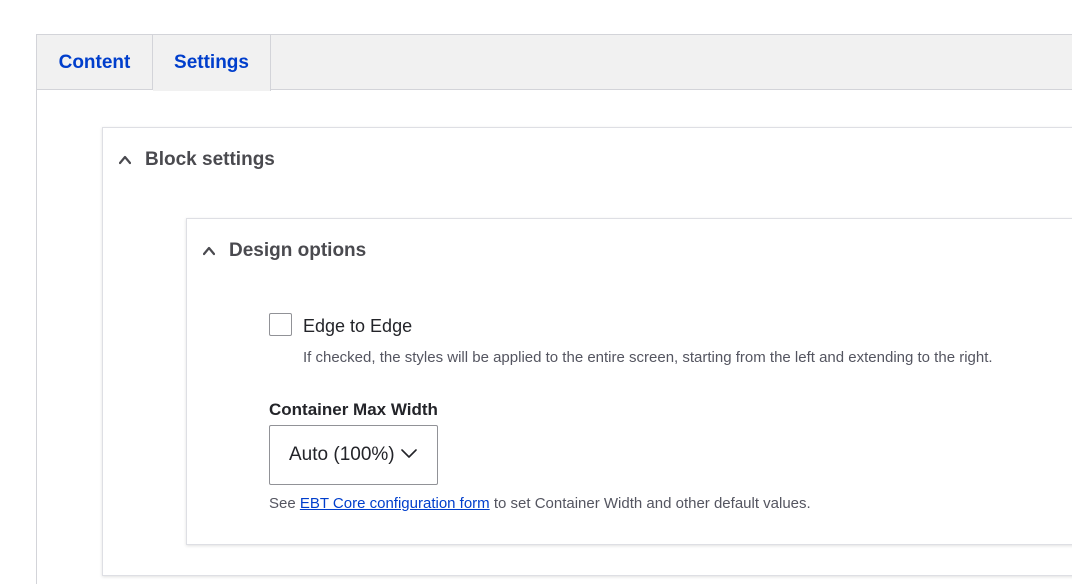  I want to click on help-prefix: See, so click(284, 503).